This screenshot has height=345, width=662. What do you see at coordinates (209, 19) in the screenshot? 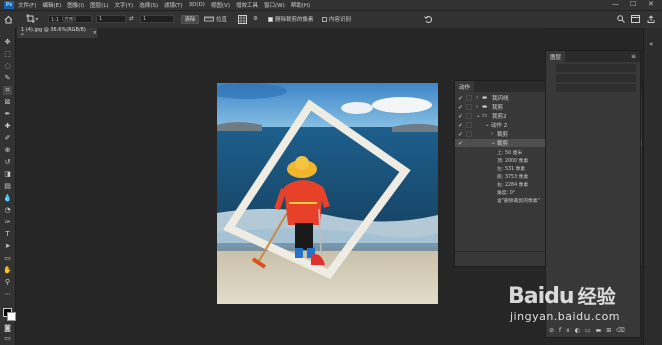
I see `straighten-icon` at bounding box center [209, 19].